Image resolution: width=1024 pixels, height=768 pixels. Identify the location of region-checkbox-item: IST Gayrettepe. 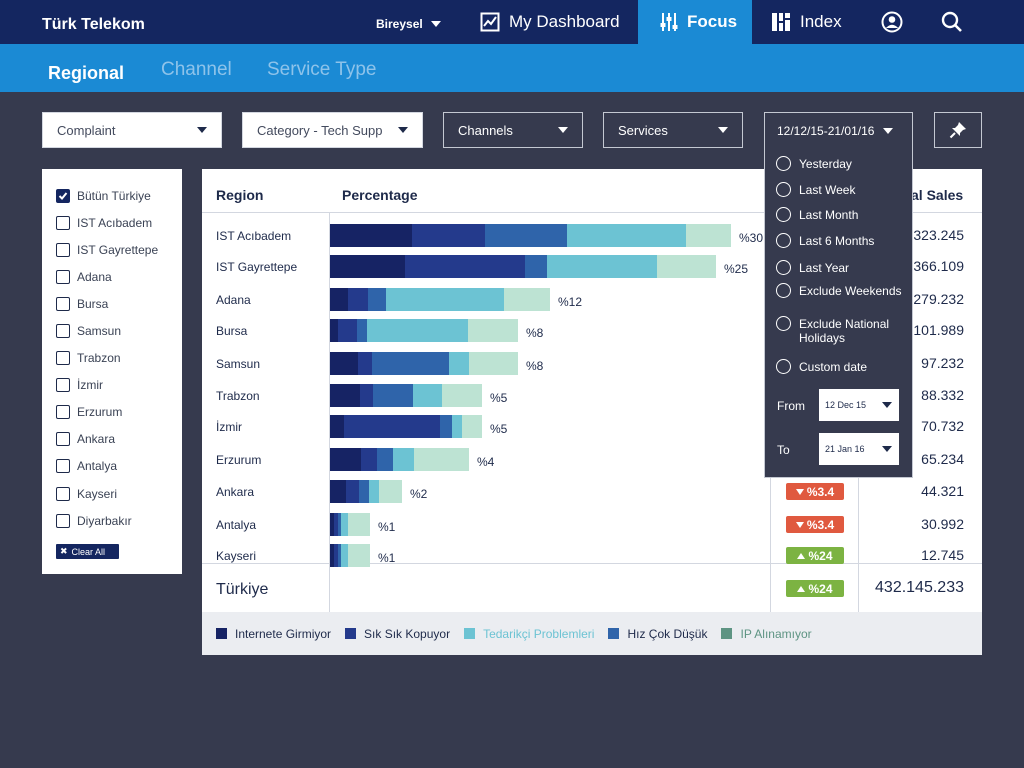
(112, 249).